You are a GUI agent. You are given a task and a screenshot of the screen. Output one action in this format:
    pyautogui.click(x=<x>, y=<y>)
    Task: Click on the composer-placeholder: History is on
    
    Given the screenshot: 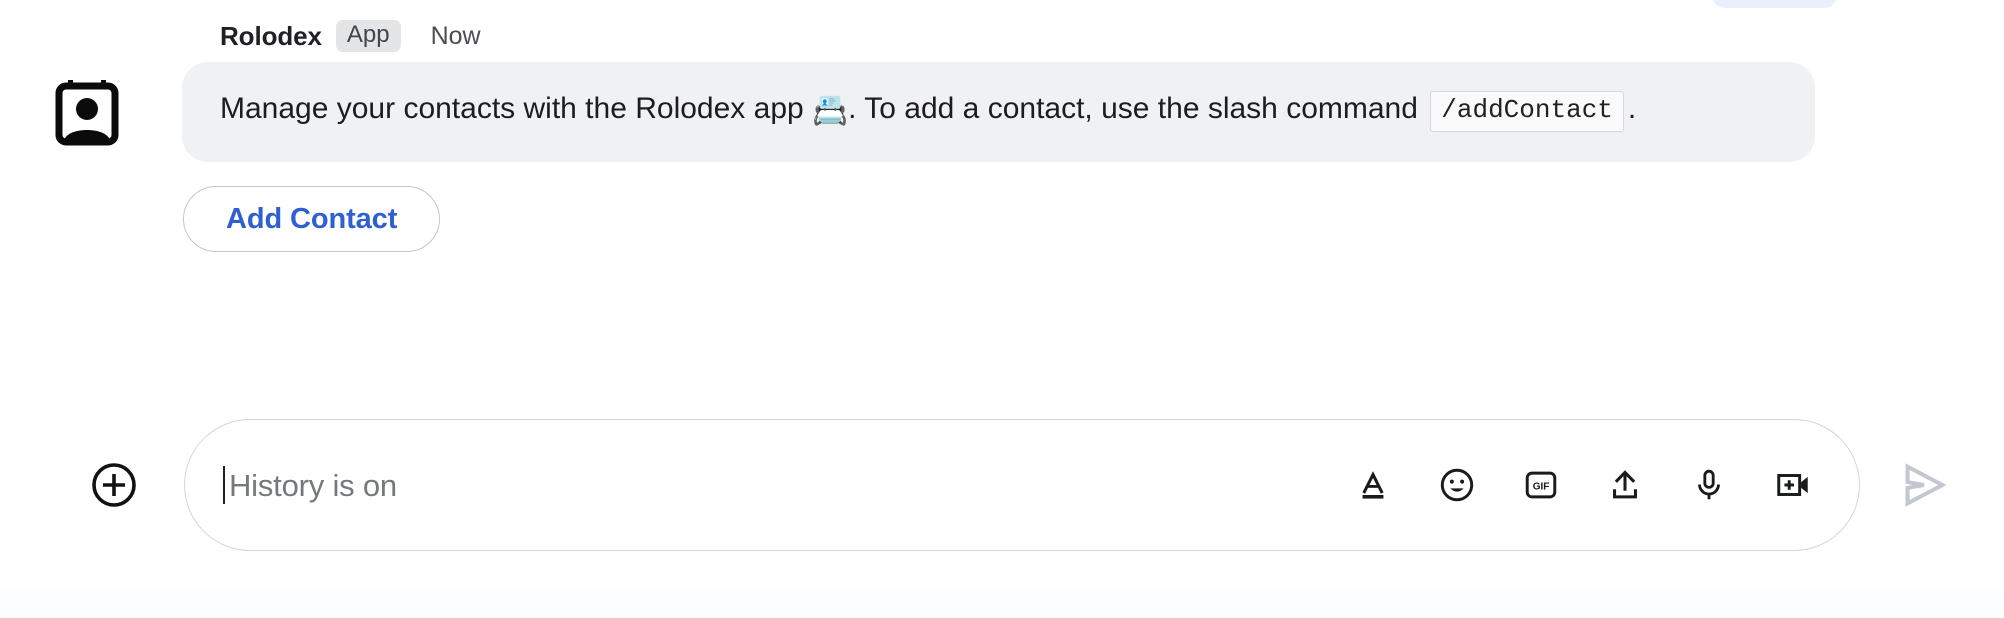 What is the action you would take?
    pyautogui.click(x=791, y=485)
    